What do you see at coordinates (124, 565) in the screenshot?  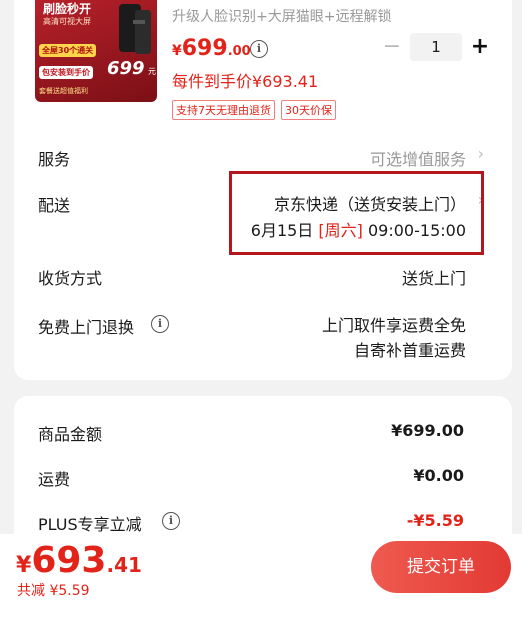 I see `total-decimal: .41` at bounding box center [124, 565].